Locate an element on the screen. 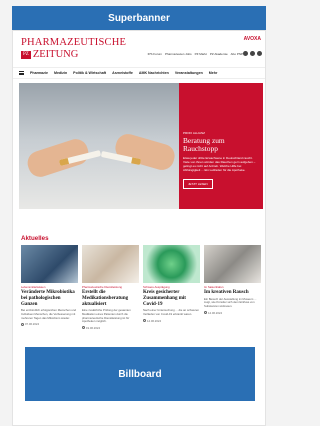 The width and height of the screenshot is (320, 426). news-card-kicker: Im Saisonhafen is located at coordinates (214, 287).